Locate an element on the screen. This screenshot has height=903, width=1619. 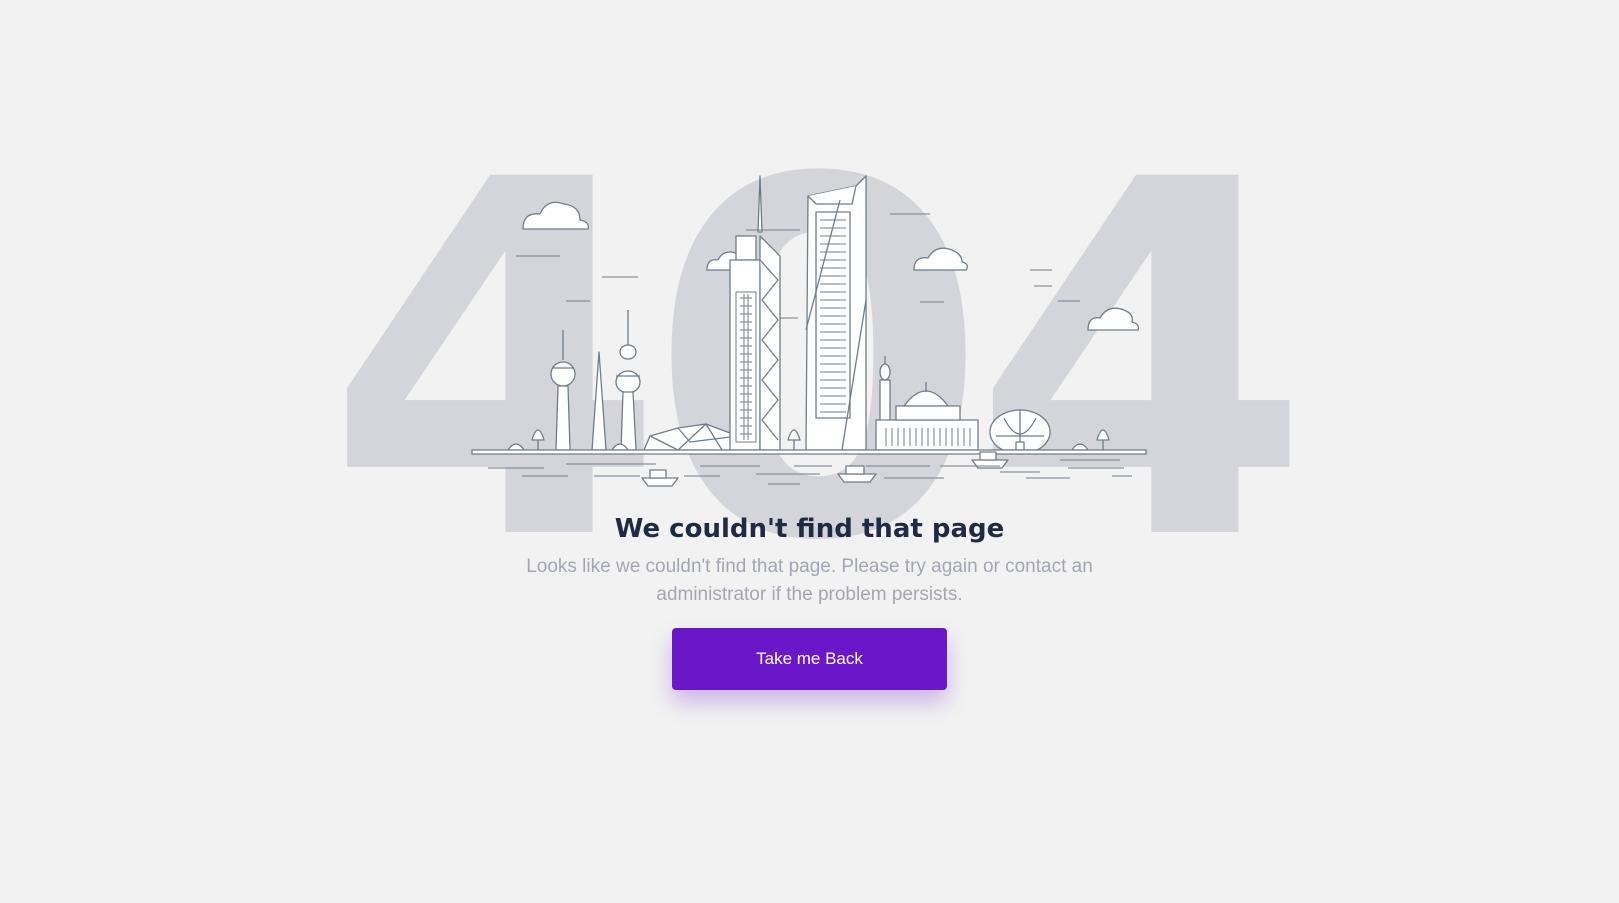
take-me-back-button: Take me Back is located at coordinates (809, 659).